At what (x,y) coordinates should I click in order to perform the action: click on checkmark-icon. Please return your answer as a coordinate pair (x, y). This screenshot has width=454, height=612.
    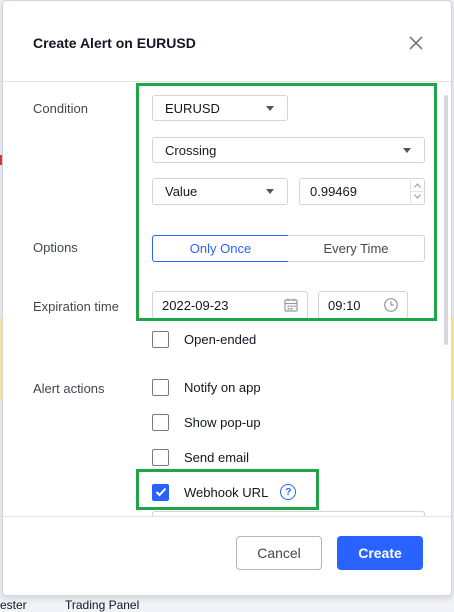
    Looking at the image, I should click on (160, 492).